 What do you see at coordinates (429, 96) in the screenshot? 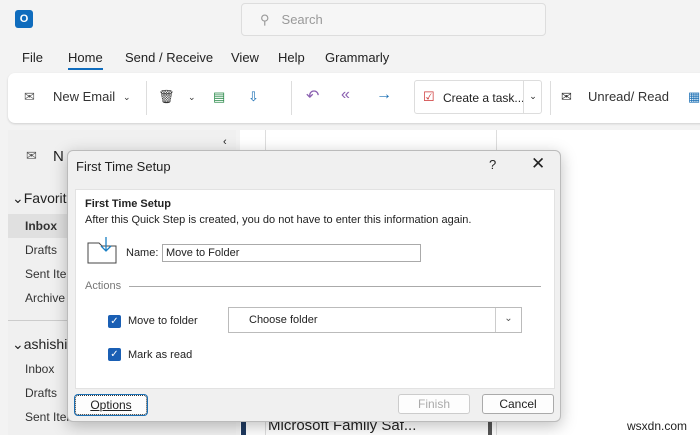
I see `task-icon: ☑` at bounding box center [429, 96].